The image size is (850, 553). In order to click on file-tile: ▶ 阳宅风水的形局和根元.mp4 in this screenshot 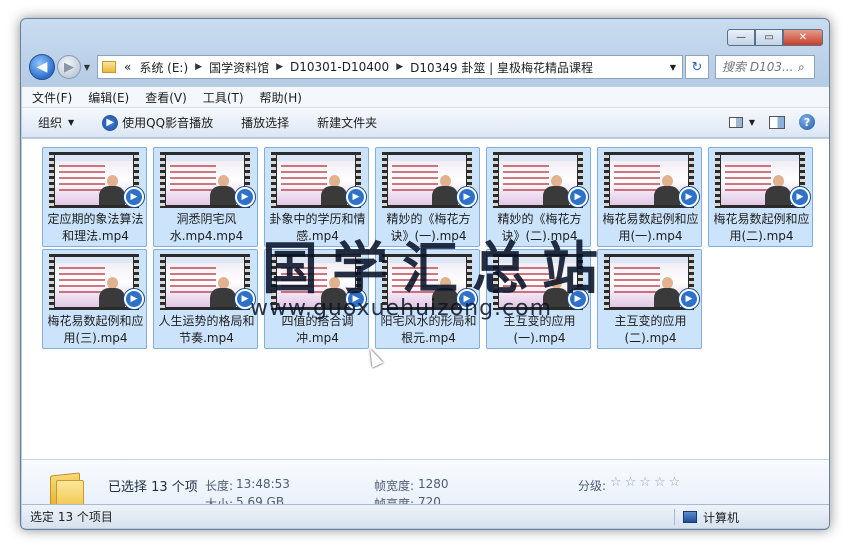, I will do `click(427, 299)`.